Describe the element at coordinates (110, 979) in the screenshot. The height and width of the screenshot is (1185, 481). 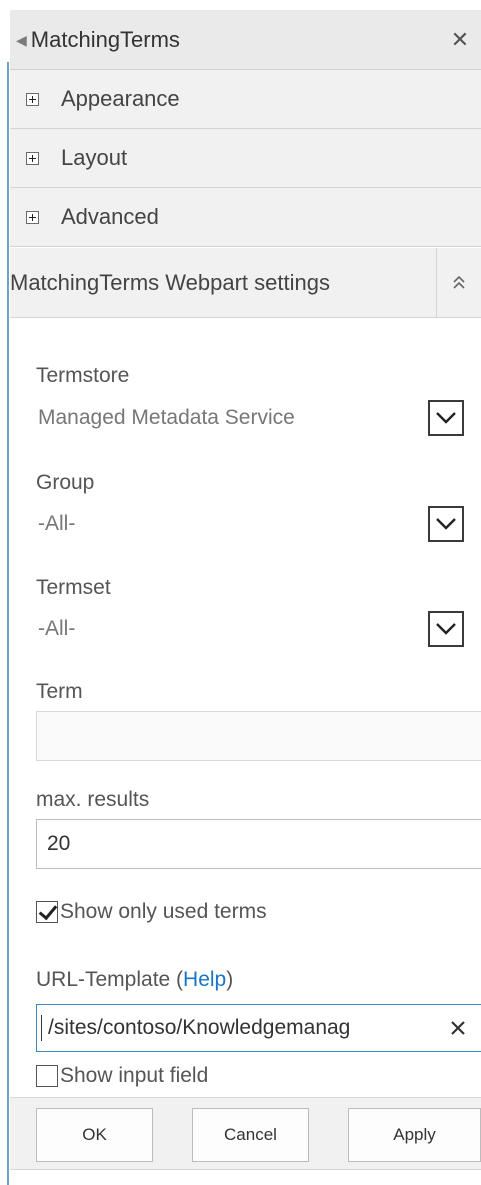
I see `url-template-label-text: URL-Template (` at that location.